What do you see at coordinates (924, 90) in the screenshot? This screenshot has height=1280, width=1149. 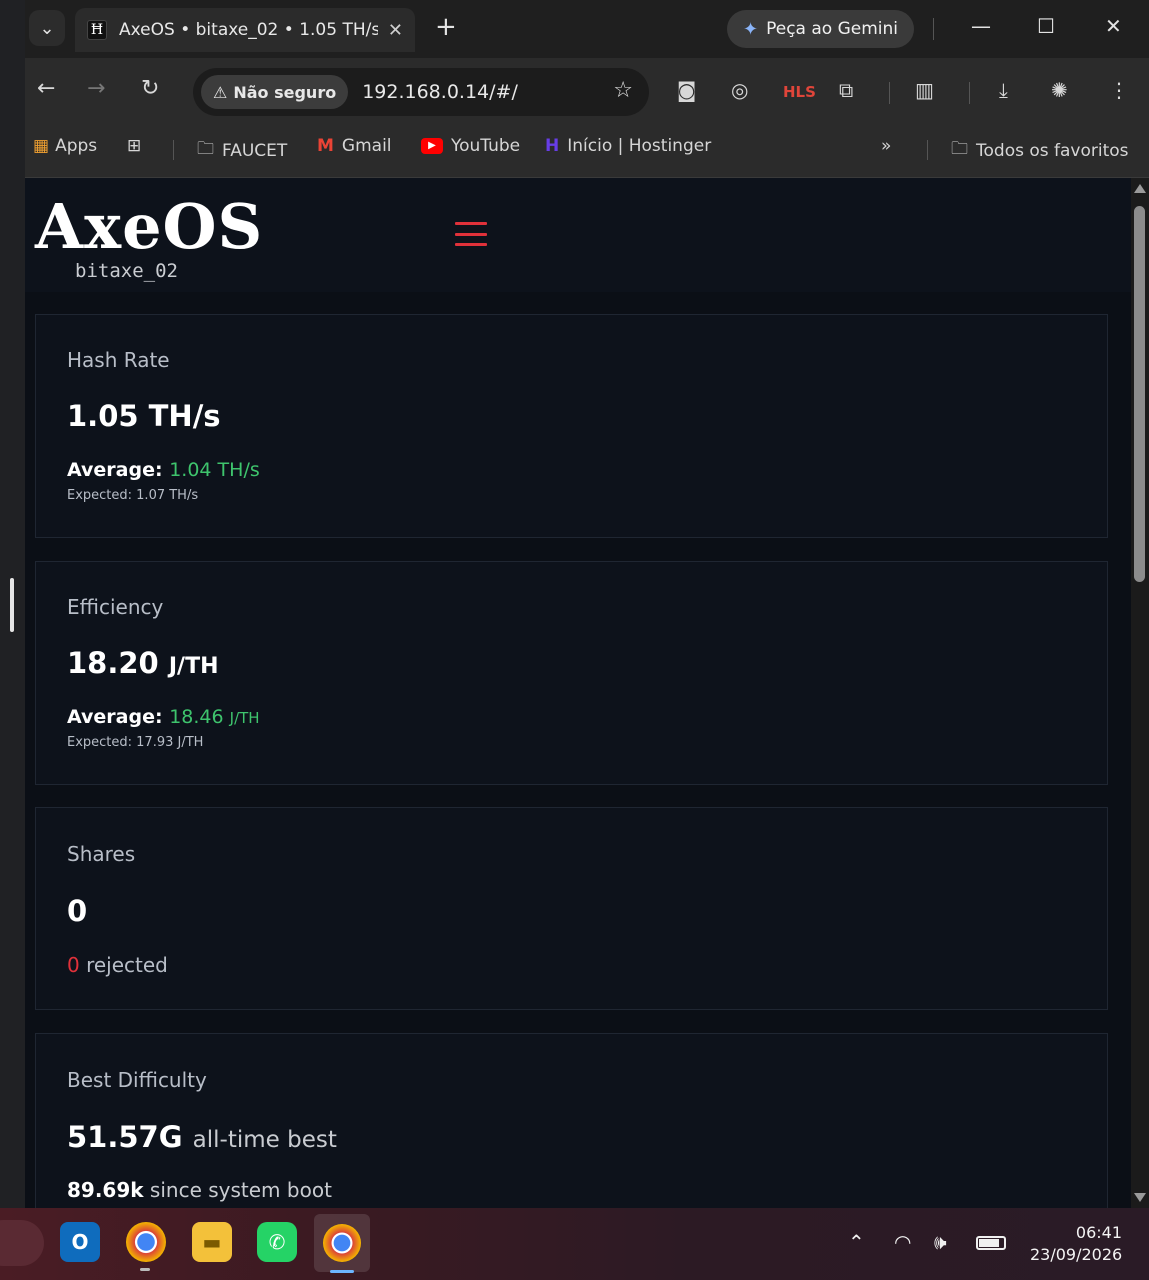 I see `reading-mode-icon: ▥` at bounding box center [924, 90].